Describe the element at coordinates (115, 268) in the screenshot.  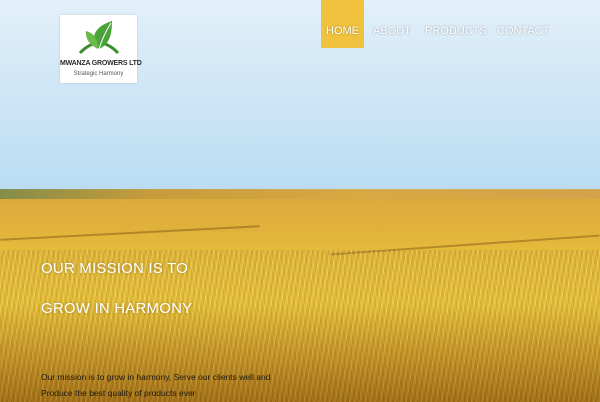
I see `mission-headline-line1: OUR MISSION IS TO` at that location.